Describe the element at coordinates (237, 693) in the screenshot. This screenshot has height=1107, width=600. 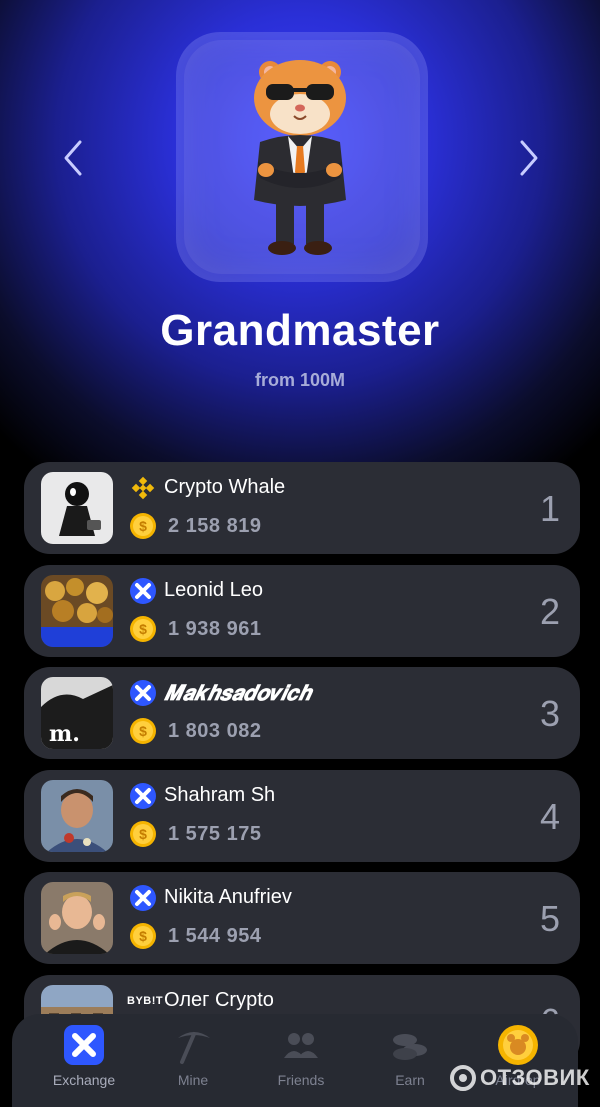
I see `player-name: 𝑴𝒂𝒌𝒉𝒔𝒂𝒅𝒐𝒗𝒊𝒄𝒉` at that location.